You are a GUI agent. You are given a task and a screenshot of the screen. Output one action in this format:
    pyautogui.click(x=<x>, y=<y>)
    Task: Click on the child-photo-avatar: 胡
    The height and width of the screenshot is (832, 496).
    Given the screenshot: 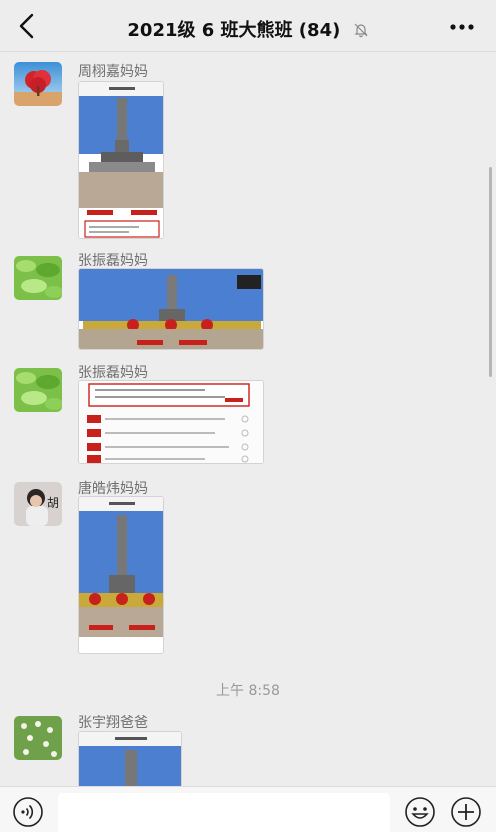 What is the action you would take?
    pyautogui.click(x=38, y=504)
    